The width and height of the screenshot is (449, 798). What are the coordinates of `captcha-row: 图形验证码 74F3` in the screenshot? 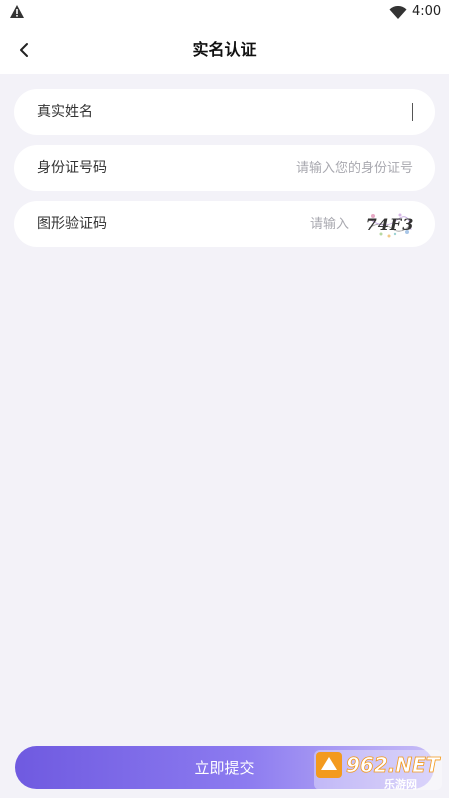 It's located at (224, 224).